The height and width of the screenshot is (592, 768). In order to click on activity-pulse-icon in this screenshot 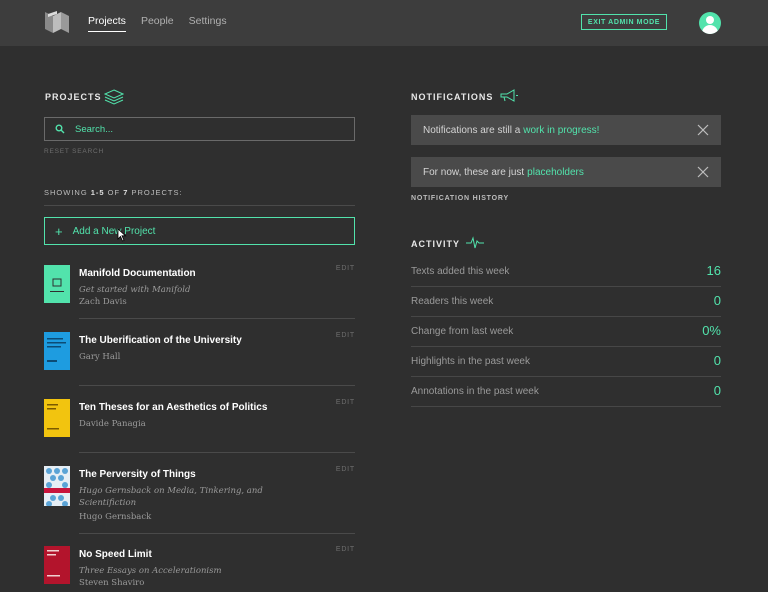, I will do `click(475, 242)`.